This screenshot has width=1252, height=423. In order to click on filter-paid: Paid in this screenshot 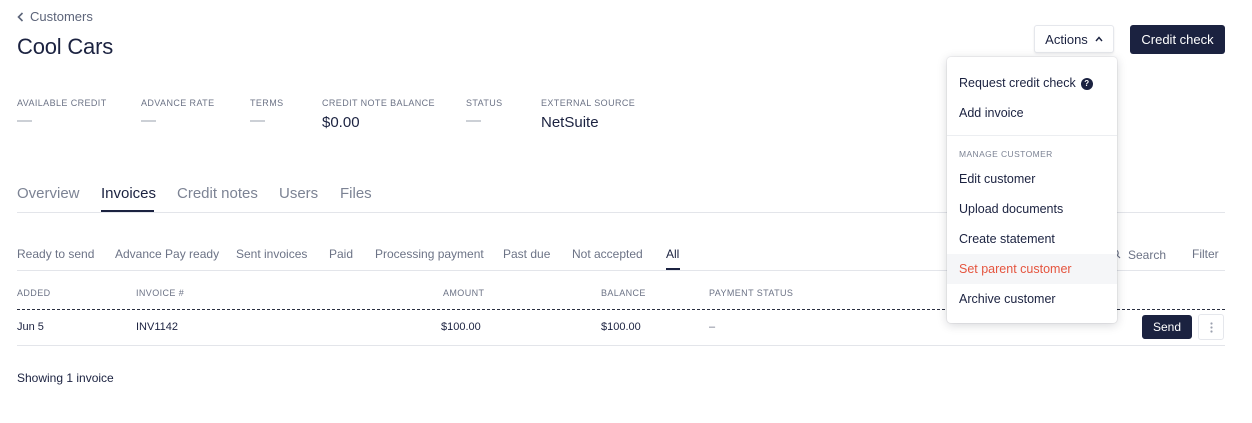, I will do `click(341, 254)`.